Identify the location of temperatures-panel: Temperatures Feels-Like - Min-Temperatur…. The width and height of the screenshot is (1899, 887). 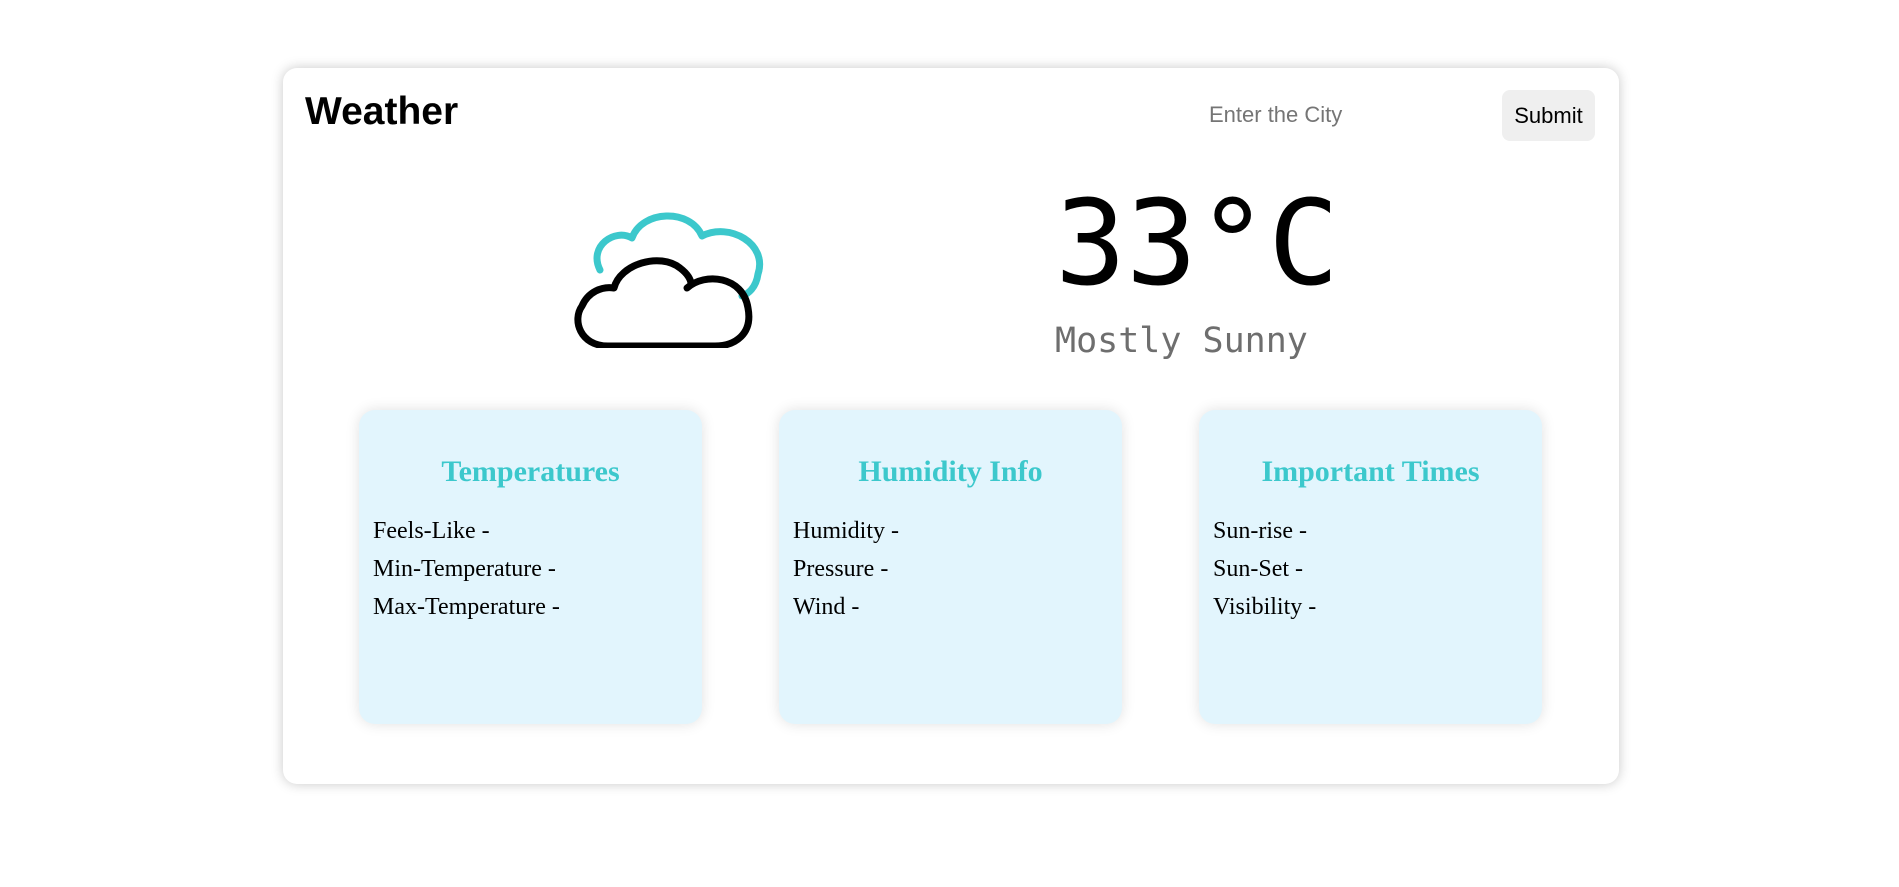
(530, 567).